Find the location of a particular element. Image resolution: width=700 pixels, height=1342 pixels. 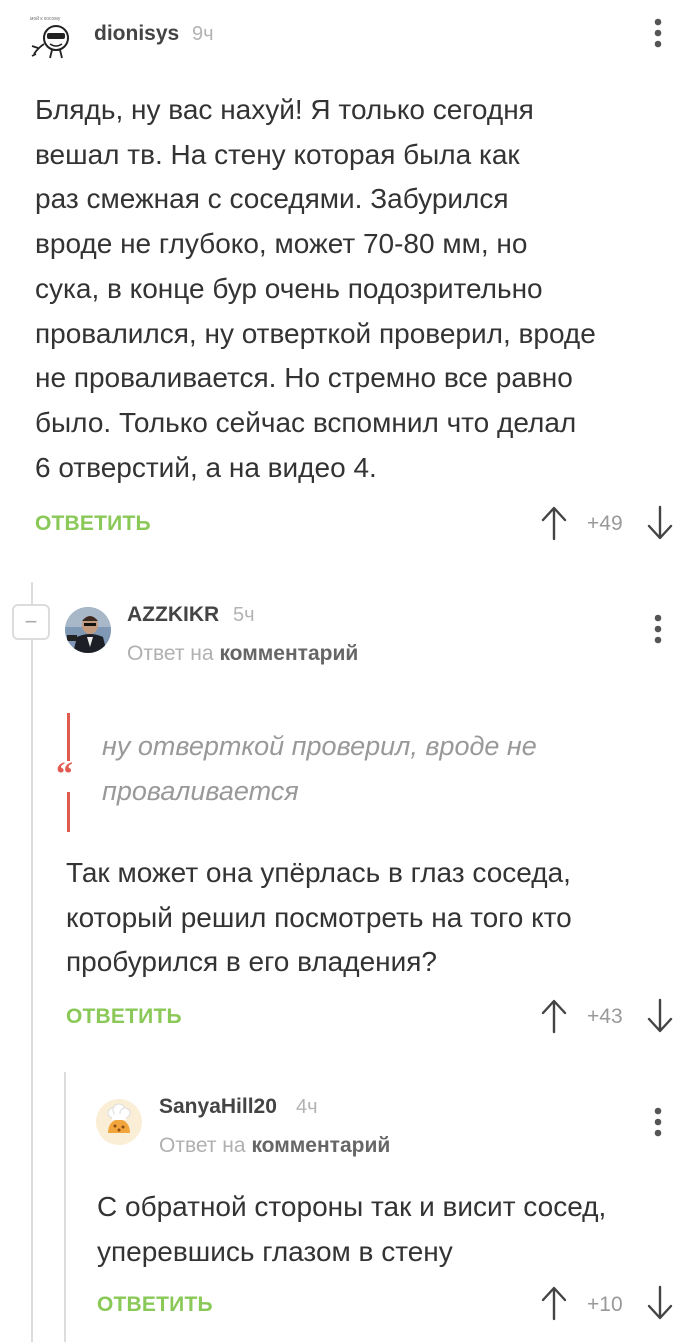

comment-author: AZZKIKR is located at coordinates (173, 615).